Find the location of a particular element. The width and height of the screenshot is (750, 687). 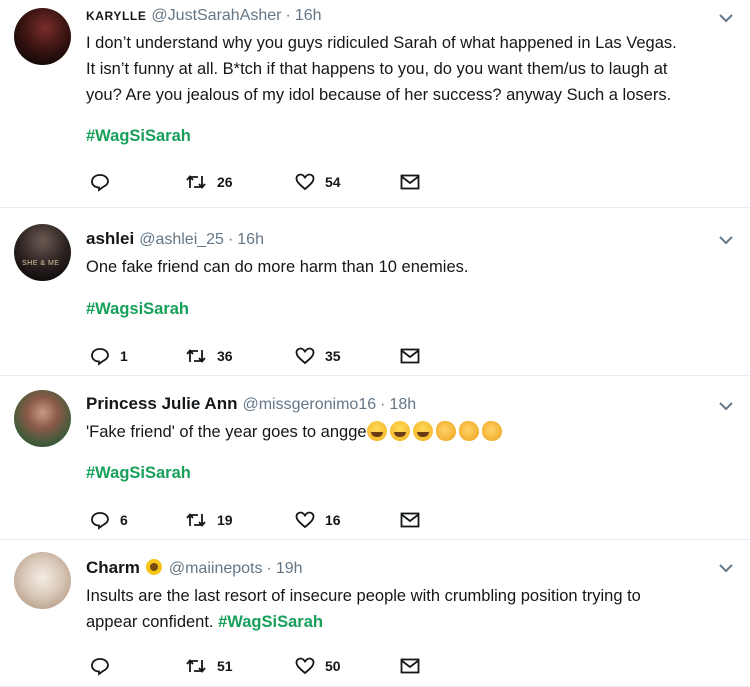

display-name: Charm is located at coordinates (113, 568).